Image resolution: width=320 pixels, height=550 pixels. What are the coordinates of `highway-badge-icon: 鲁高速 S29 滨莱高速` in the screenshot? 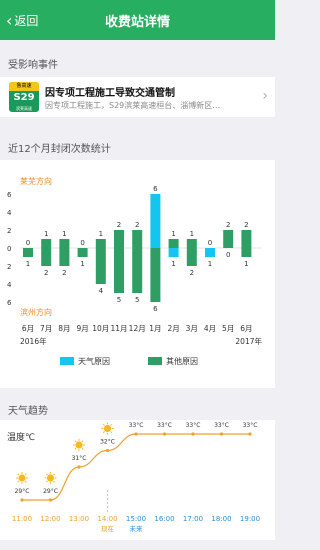 It's located at (24, 97).